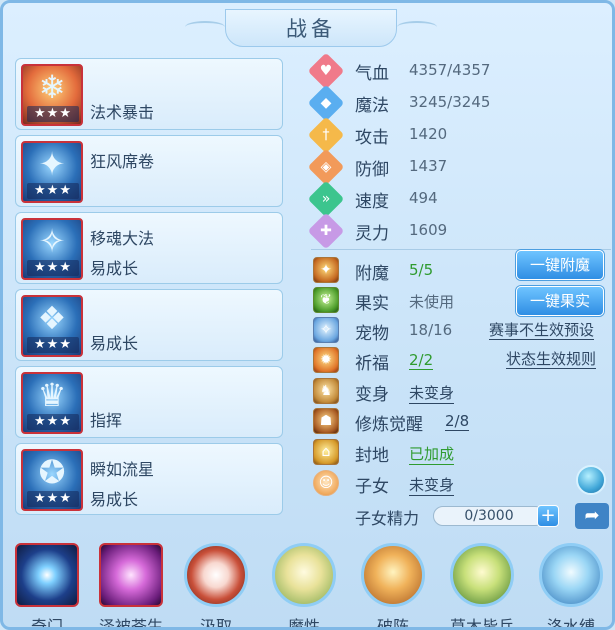  Describe the element at coordinates (131, 575) in the screenshot. I see `zebei-icon` at that location.